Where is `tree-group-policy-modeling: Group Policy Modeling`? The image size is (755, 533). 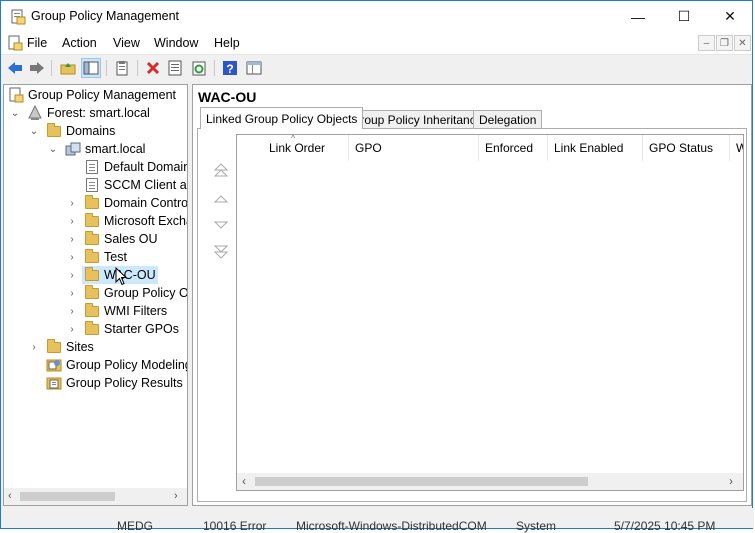
tree-group-policy-modeling: Group Policy Modeling is located at coordinates (117, 365).